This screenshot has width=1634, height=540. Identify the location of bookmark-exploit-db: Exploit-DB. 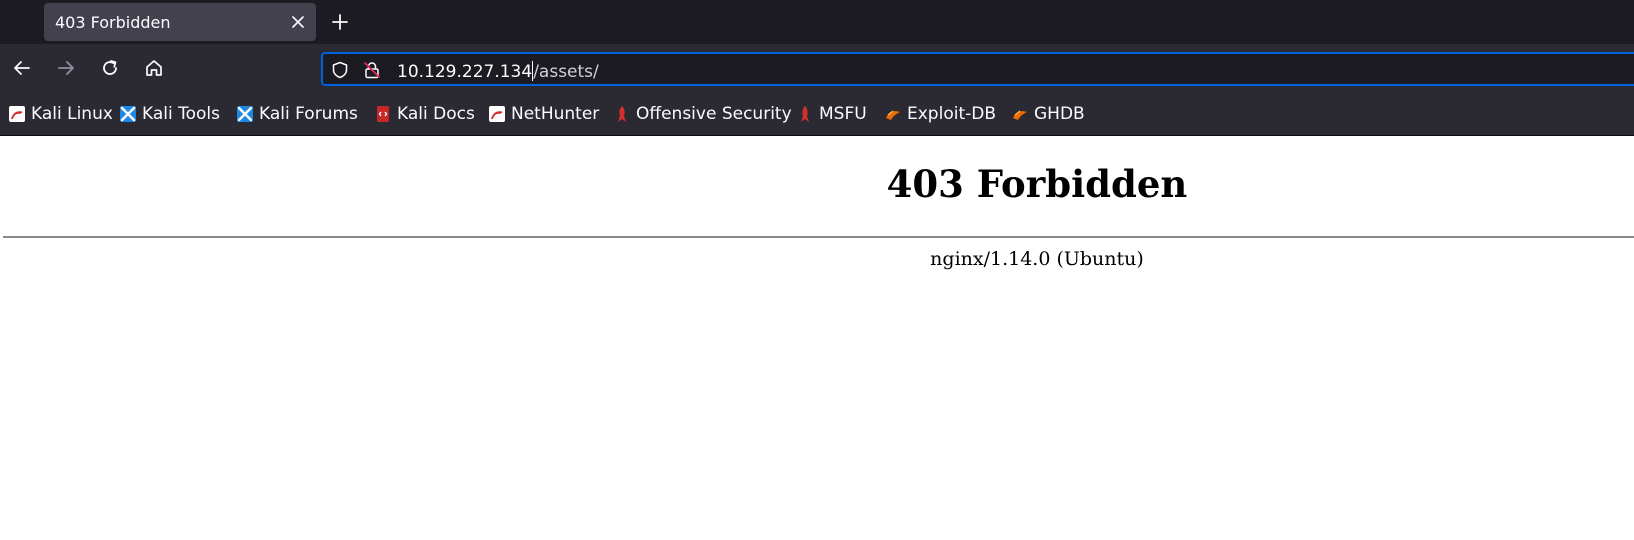
(940, 114).